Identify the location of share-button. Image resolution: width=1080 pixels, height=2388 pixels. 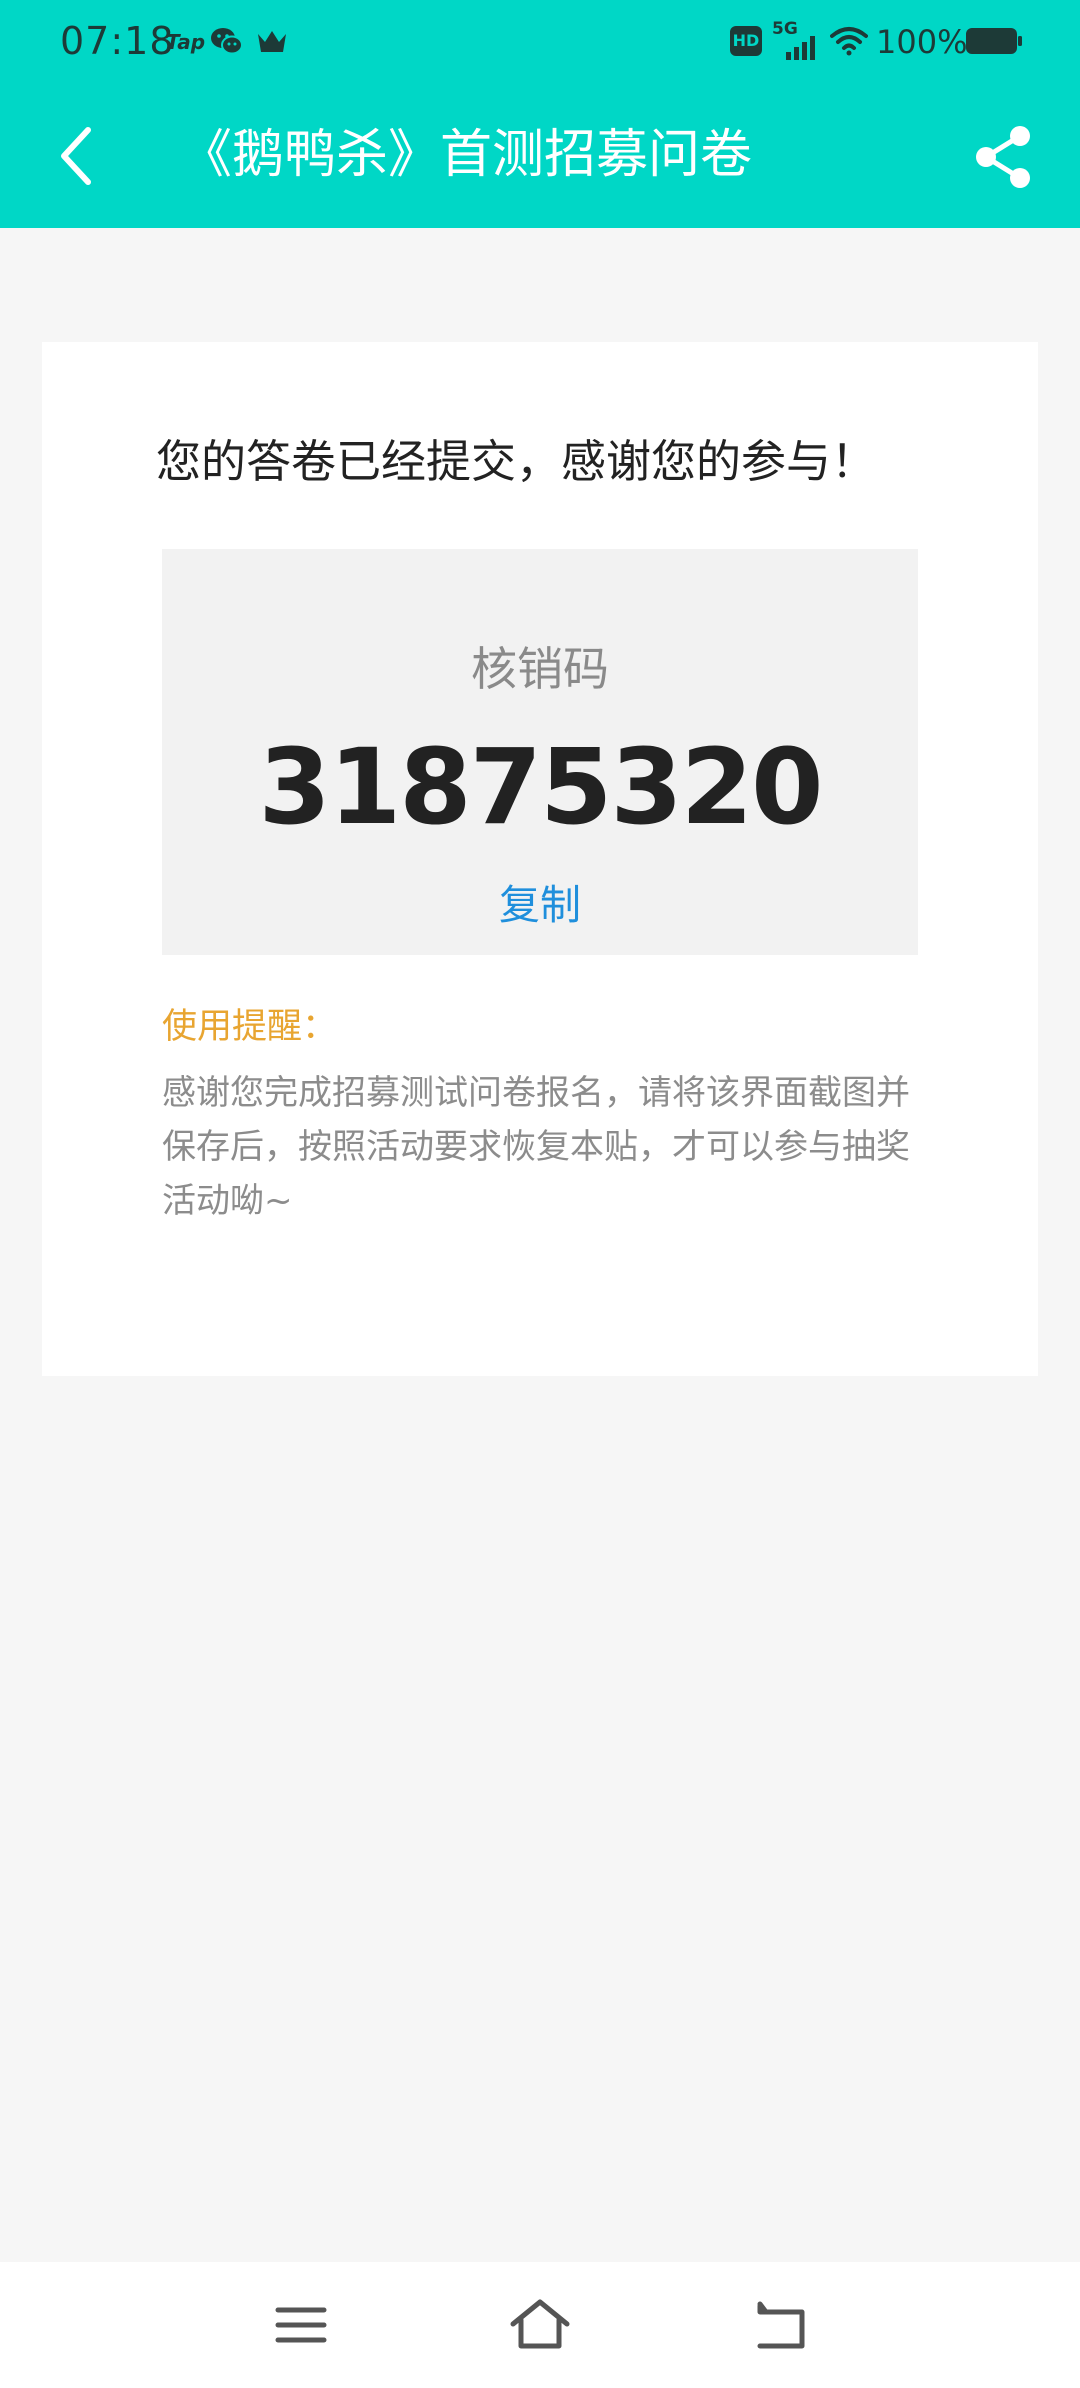
(1003, 157).